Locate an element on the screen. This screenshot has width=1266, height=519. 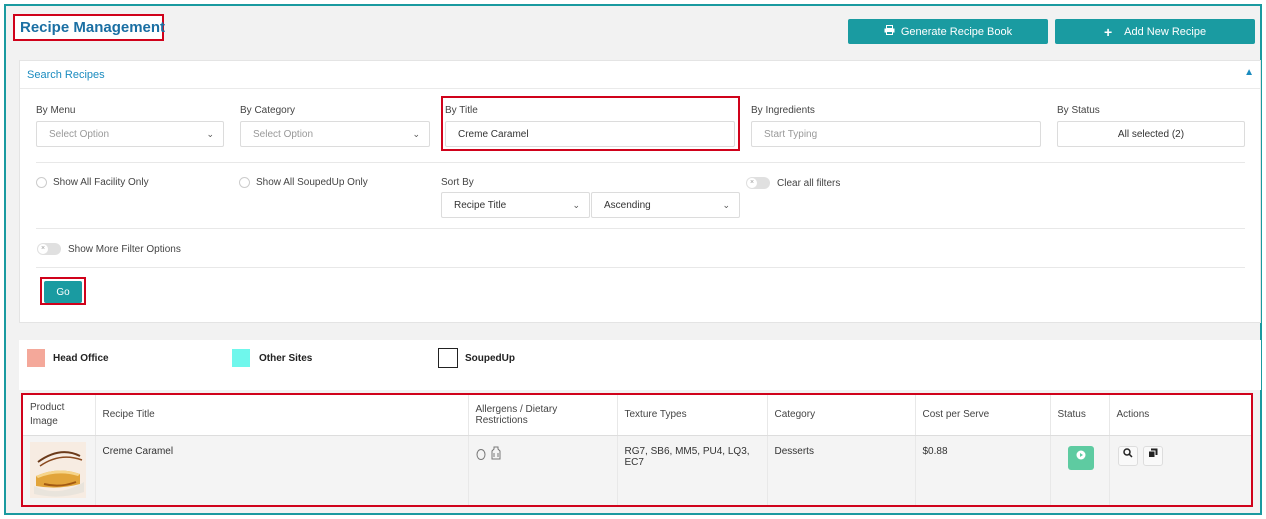
by-status-label: By Status is located at coordinates (1078, 110).